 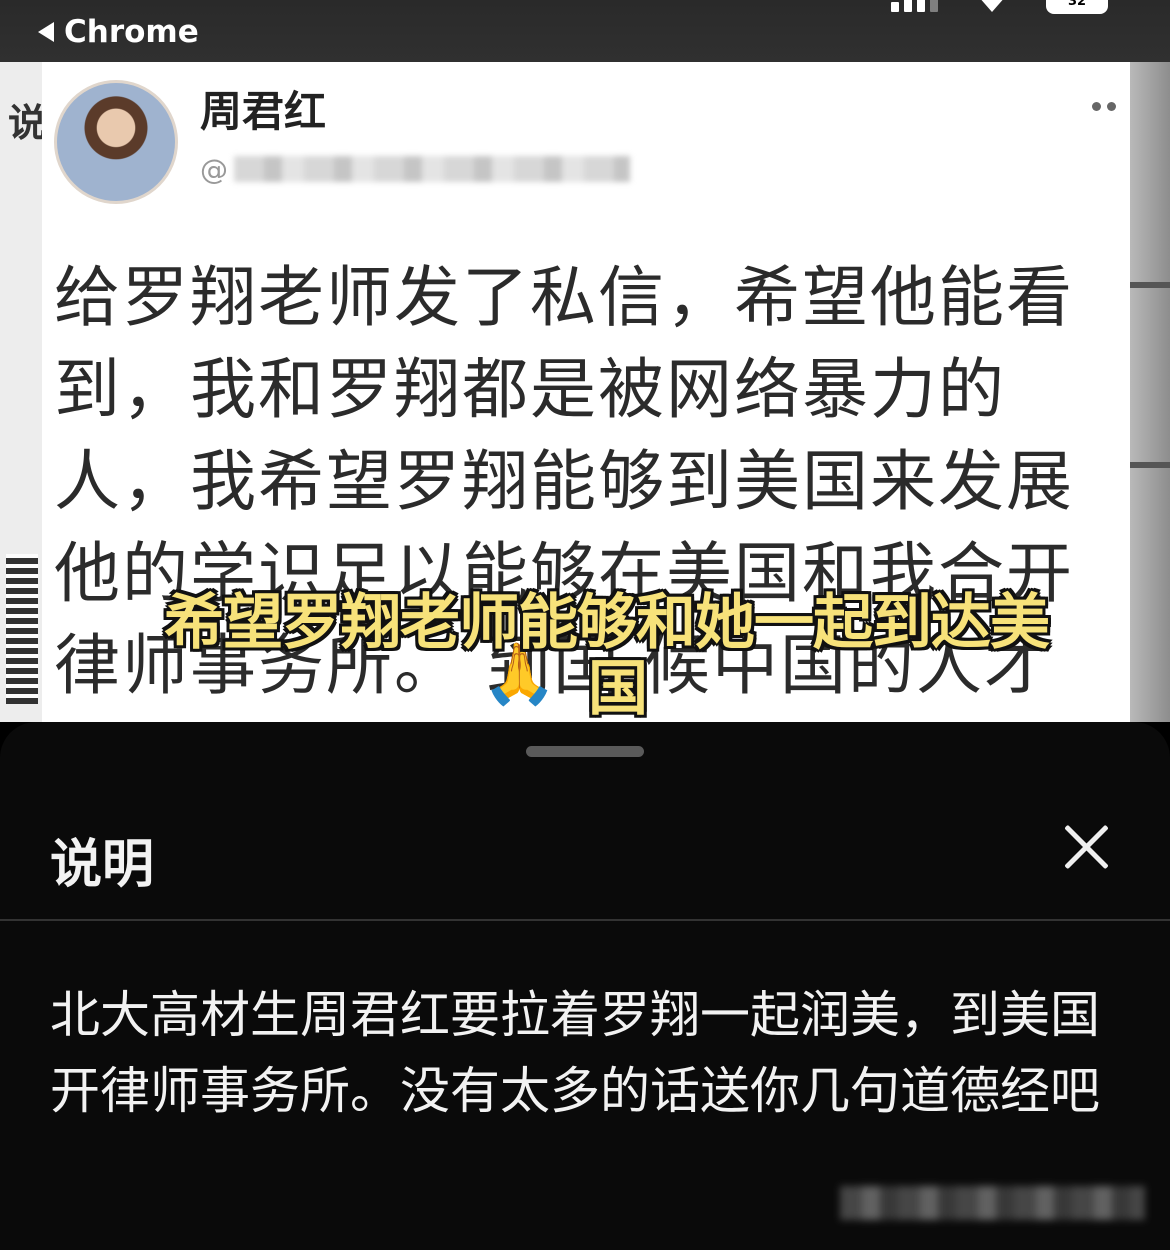 I want to click on post-text-line: 给罗翔老师发了私信，希望他能看, so click(x=564, y=297).